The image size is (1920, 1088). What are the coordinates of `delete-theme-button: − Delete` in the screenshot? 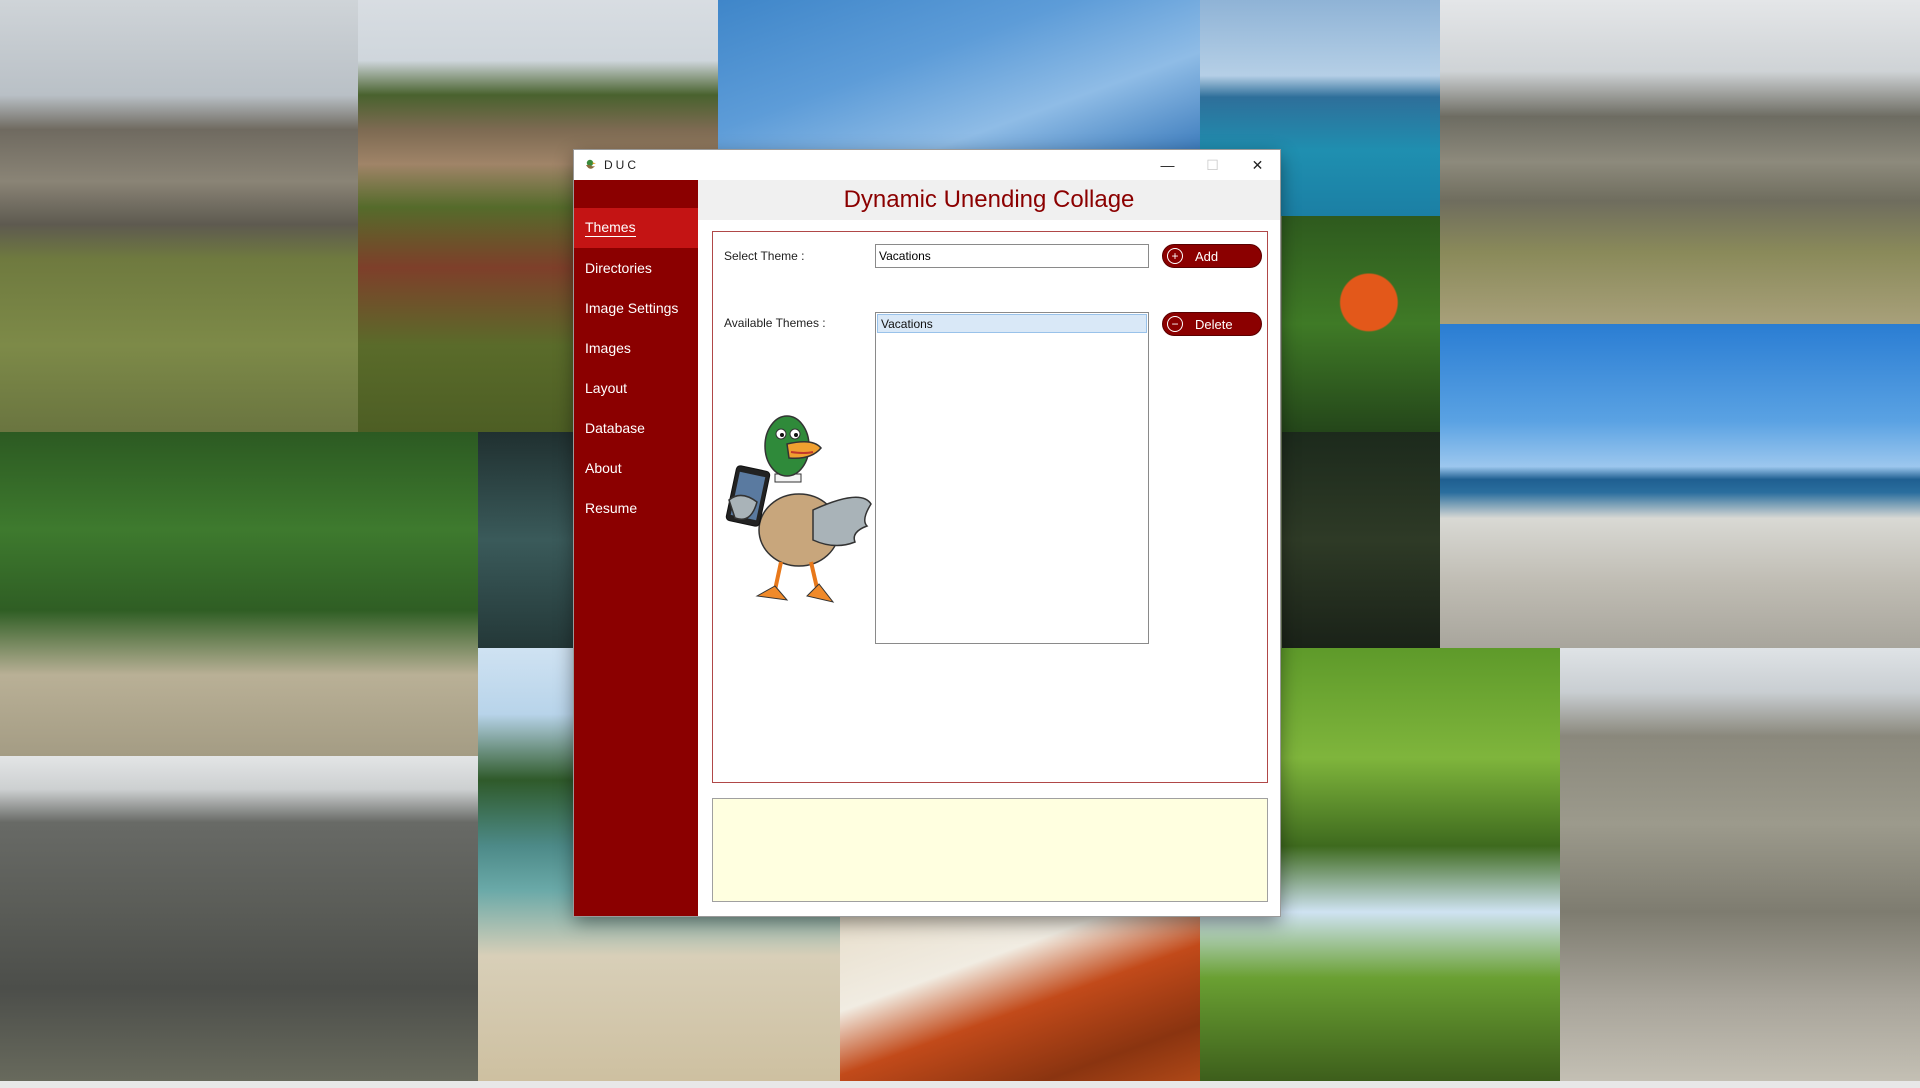 It's located at (1212, 324).